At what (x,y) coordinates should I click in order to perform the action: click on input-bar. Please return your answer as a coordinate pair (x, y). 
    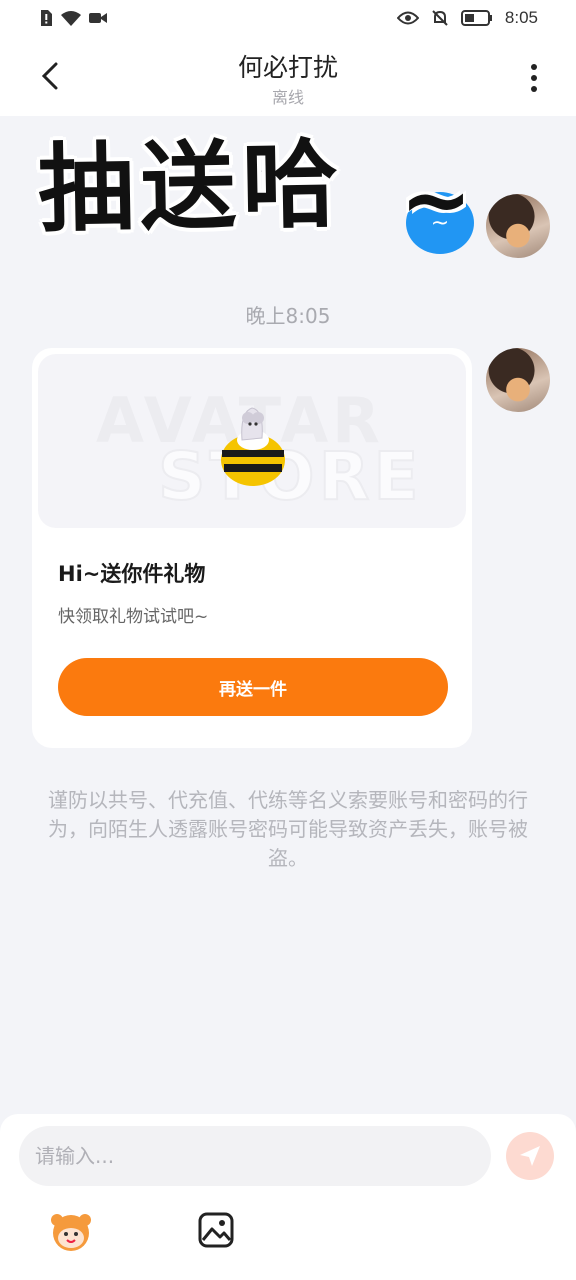
    Looking at the image, I should click on (288, 1197).